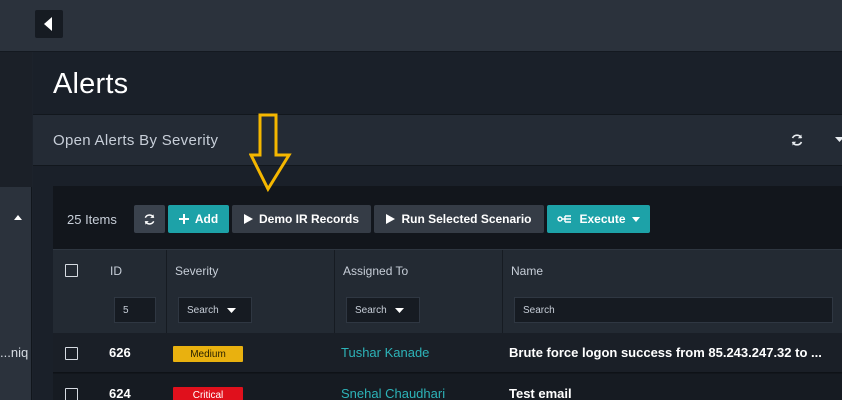  I want to click on caret-up-icon, so click(18, 217).